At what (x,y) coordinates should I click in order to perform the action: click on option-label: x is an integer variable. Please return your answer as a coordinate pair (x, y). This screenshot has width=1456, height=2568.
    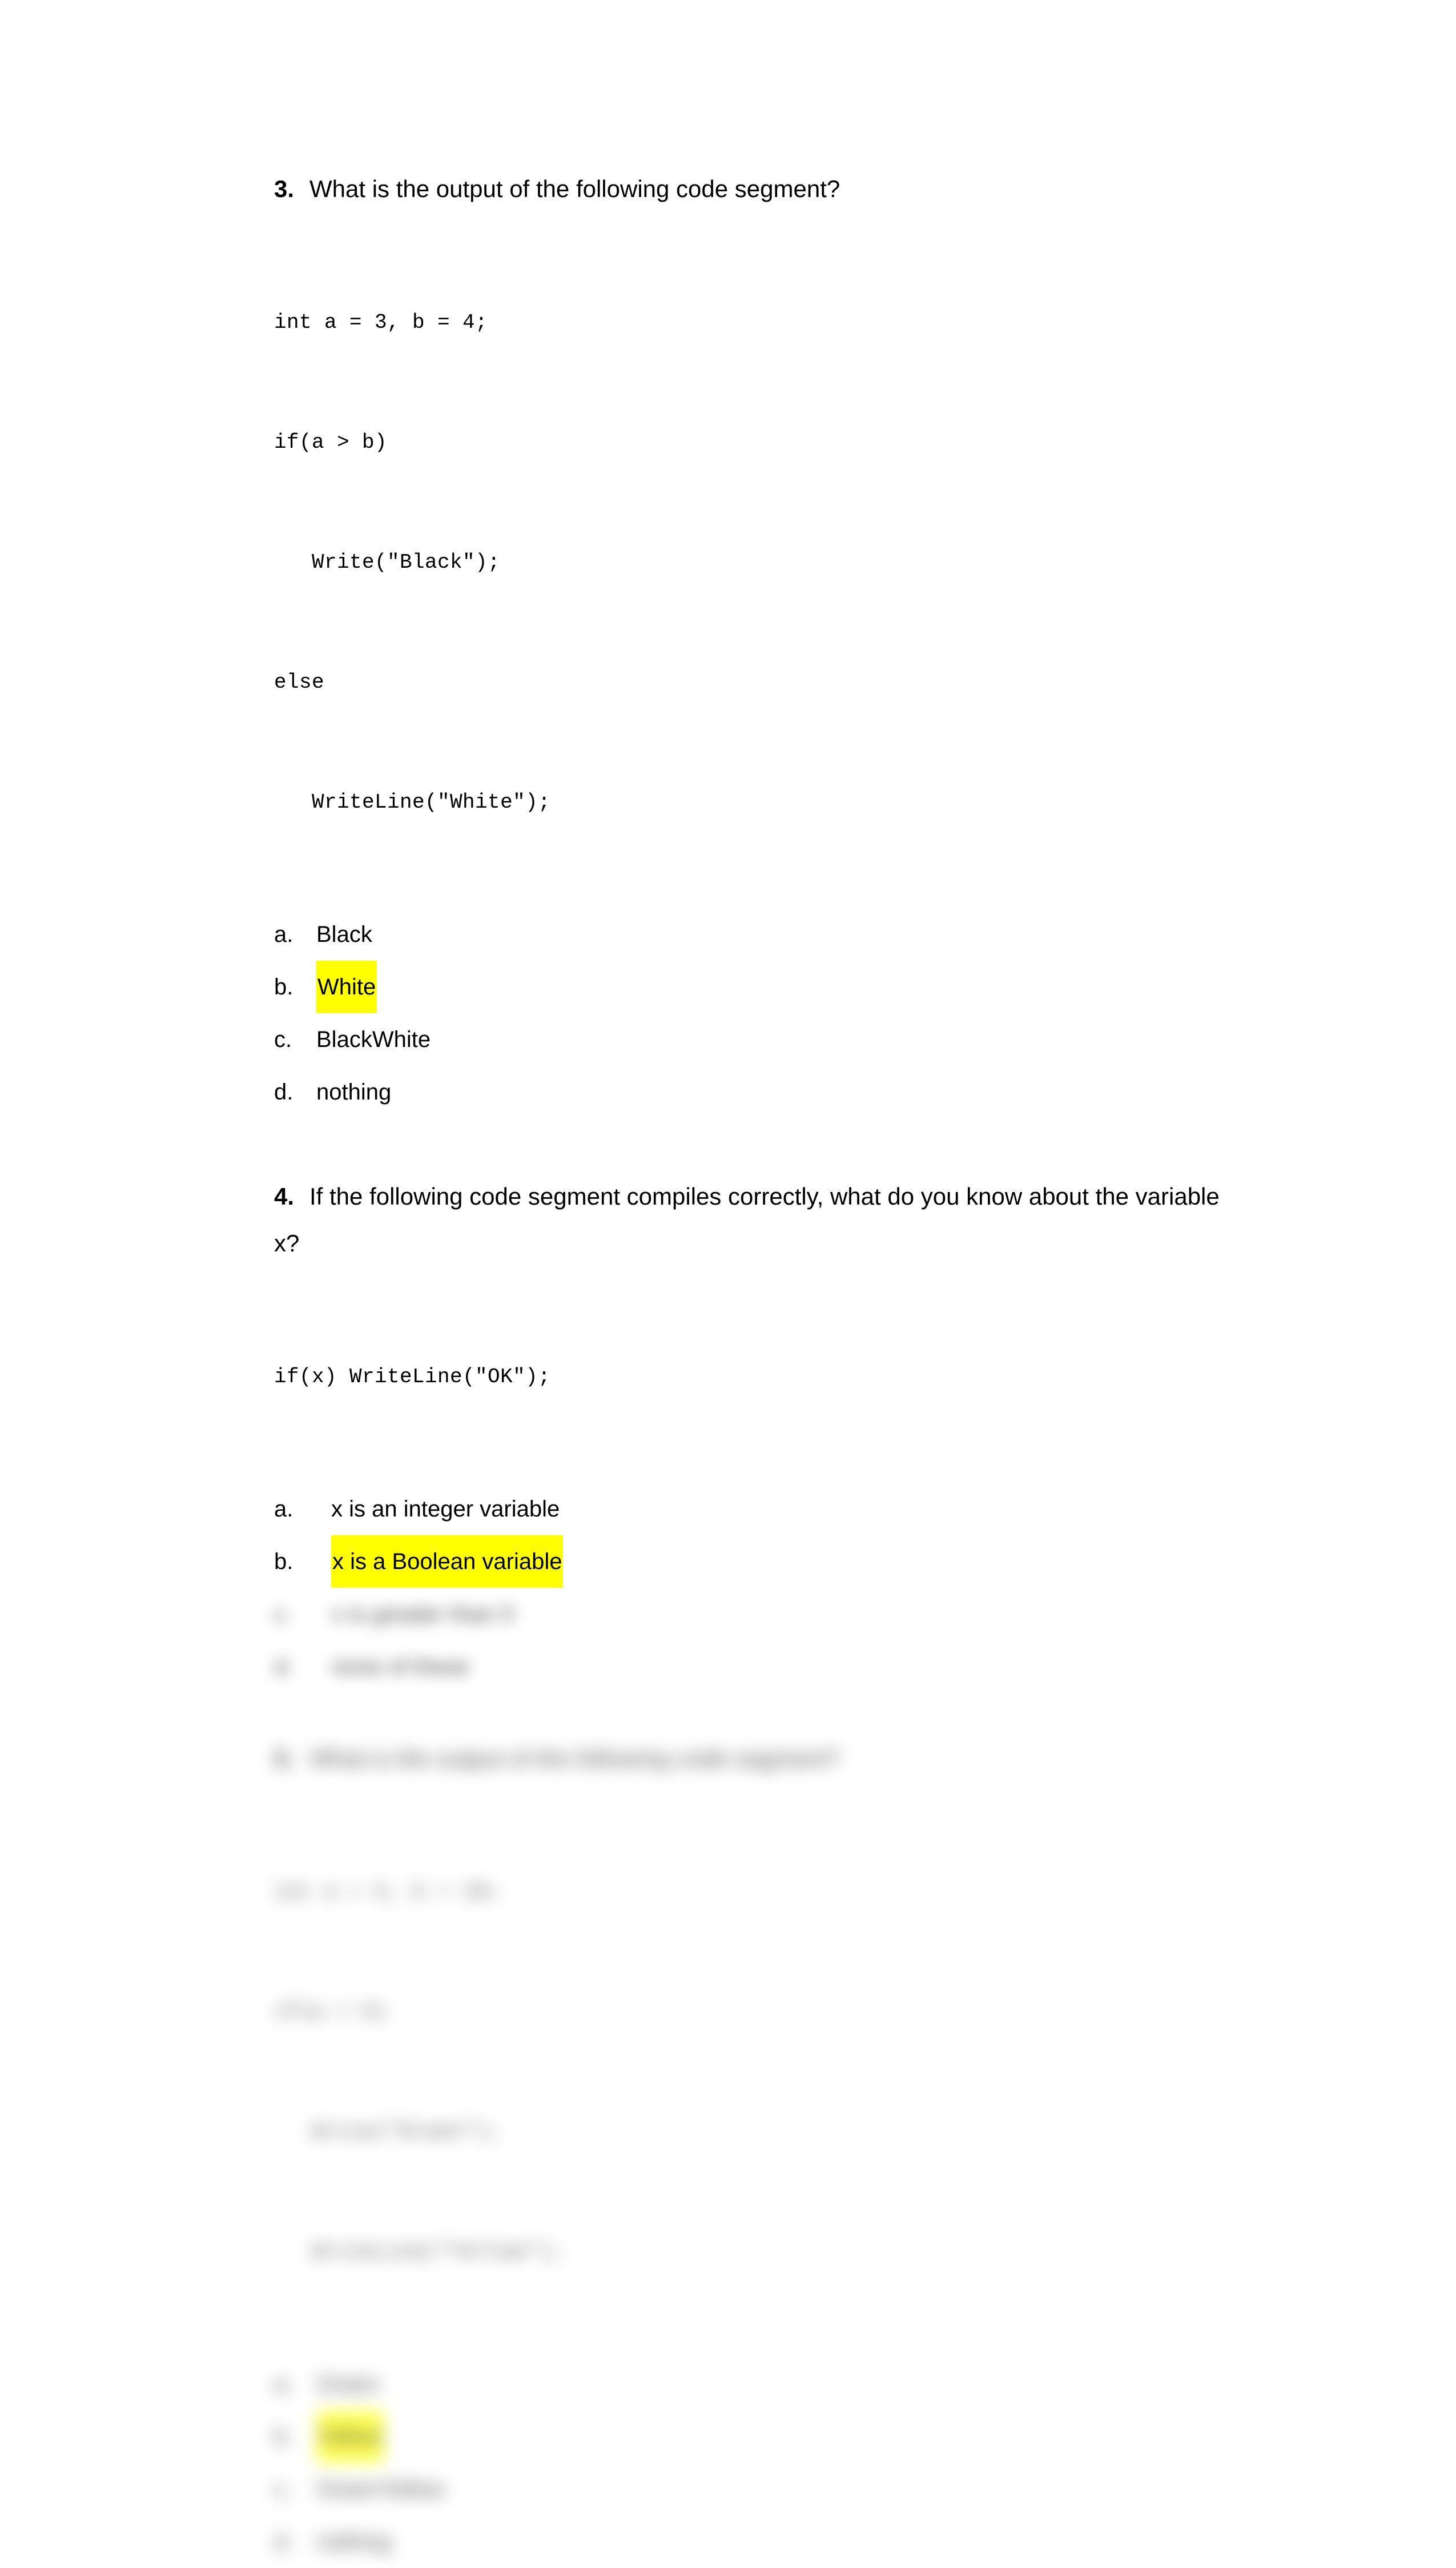
    Looking at the image, I should click on (445, 1509).